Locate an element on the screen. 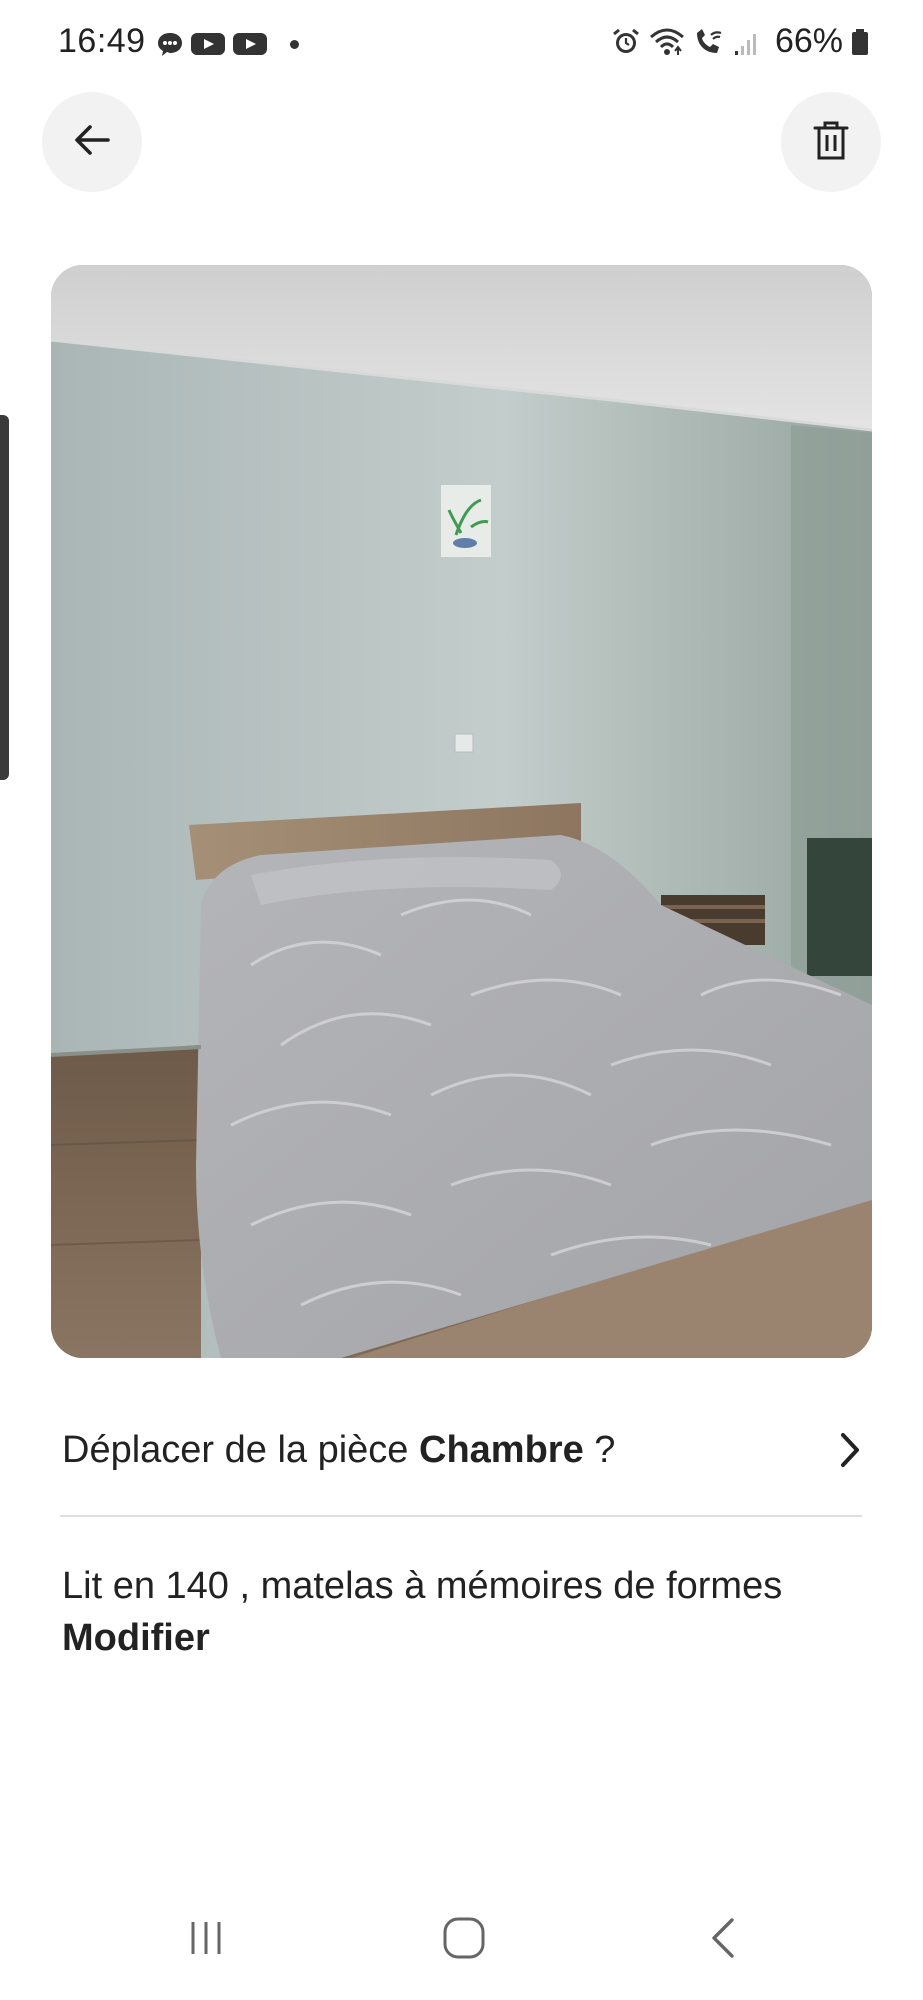 Image resolution: width=923 pixels, height=2000 pixels. home-button is located at coordinates (464, 1940).